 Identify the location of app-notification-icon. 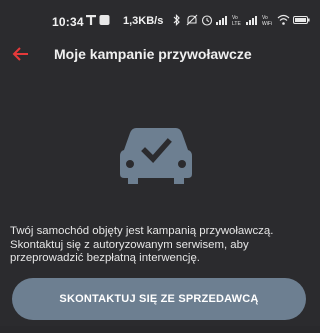
(104, 20).